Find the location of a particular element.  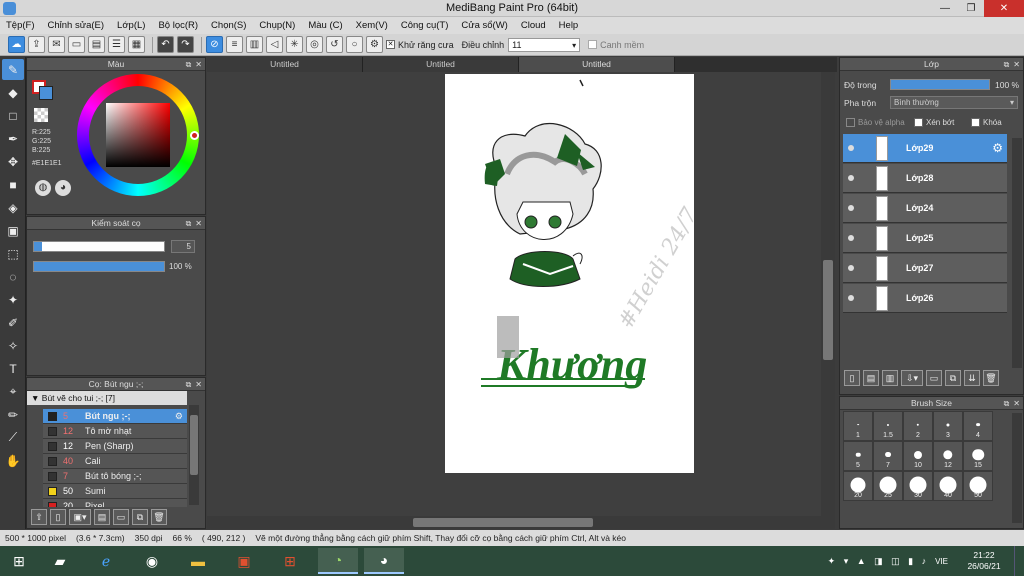

close-button: ✕ is located at coordinates (1004, 8).